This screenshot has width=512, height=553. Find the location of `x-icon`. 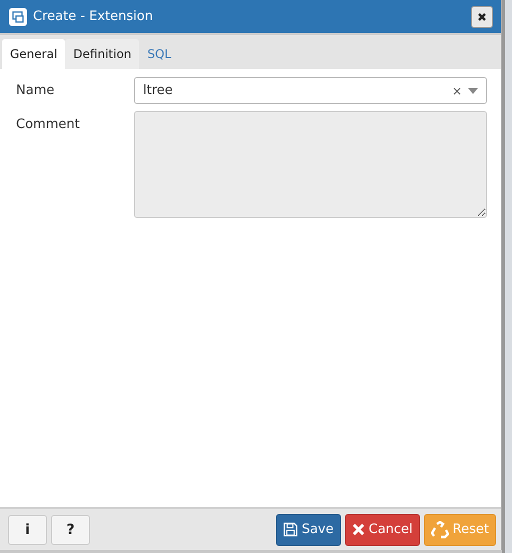

x-icon is located at coordinates (358, 529).